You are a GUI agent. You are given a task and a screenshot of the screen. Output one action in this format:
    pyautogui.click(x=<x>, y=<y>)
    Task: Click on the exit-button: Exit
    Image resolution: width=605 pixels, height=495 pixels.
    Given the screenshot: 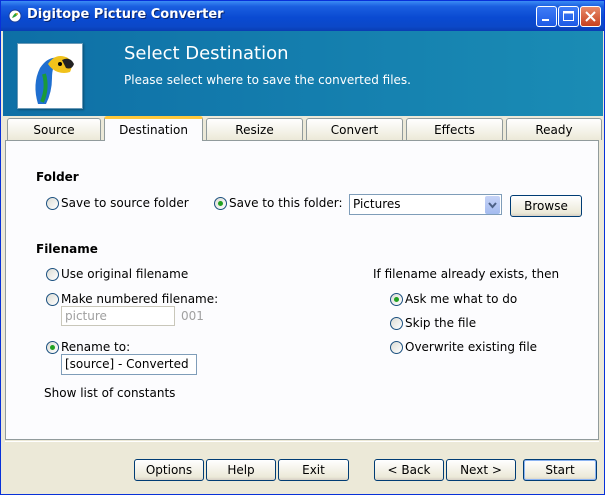 What is the action you would take?
    pyautogui.click(x=313, y=470)
    